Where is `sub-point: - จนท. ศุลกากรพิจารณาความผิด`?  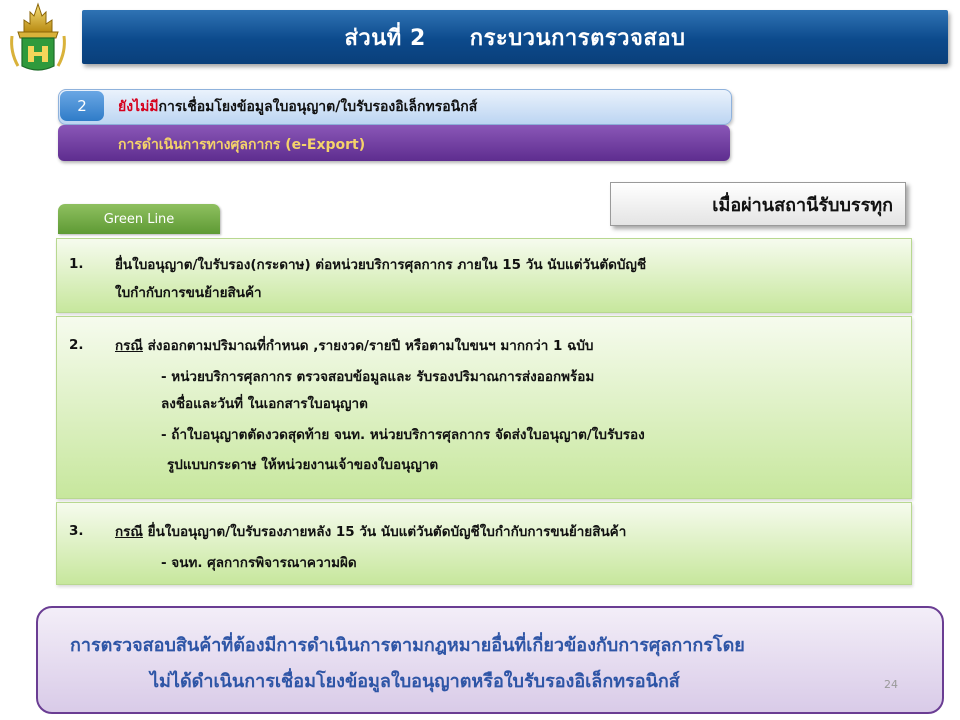
sub-point: - จนท. ศุลกากรพิจารณาความผิด is located at coordinates (259, 563).